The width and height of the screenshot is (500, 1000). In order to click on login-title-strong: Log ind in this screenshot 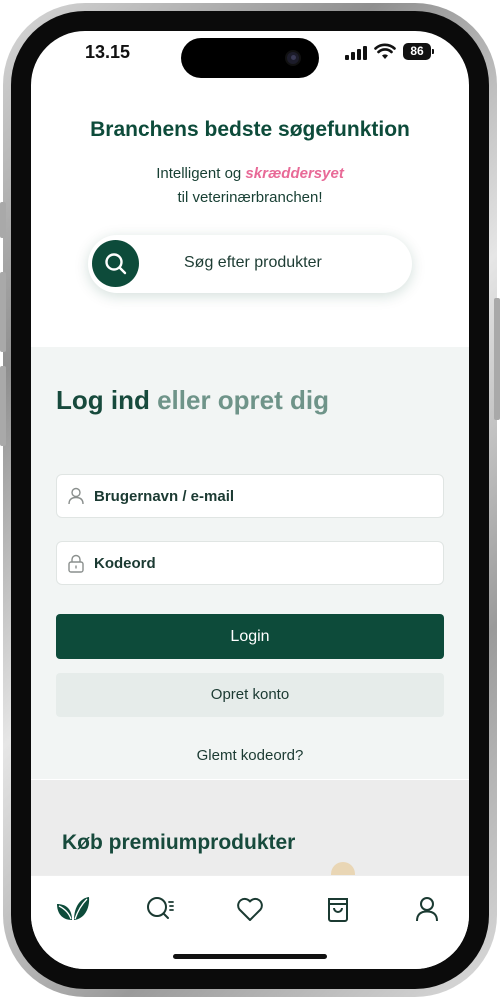, I will do `click(103, 400)`.